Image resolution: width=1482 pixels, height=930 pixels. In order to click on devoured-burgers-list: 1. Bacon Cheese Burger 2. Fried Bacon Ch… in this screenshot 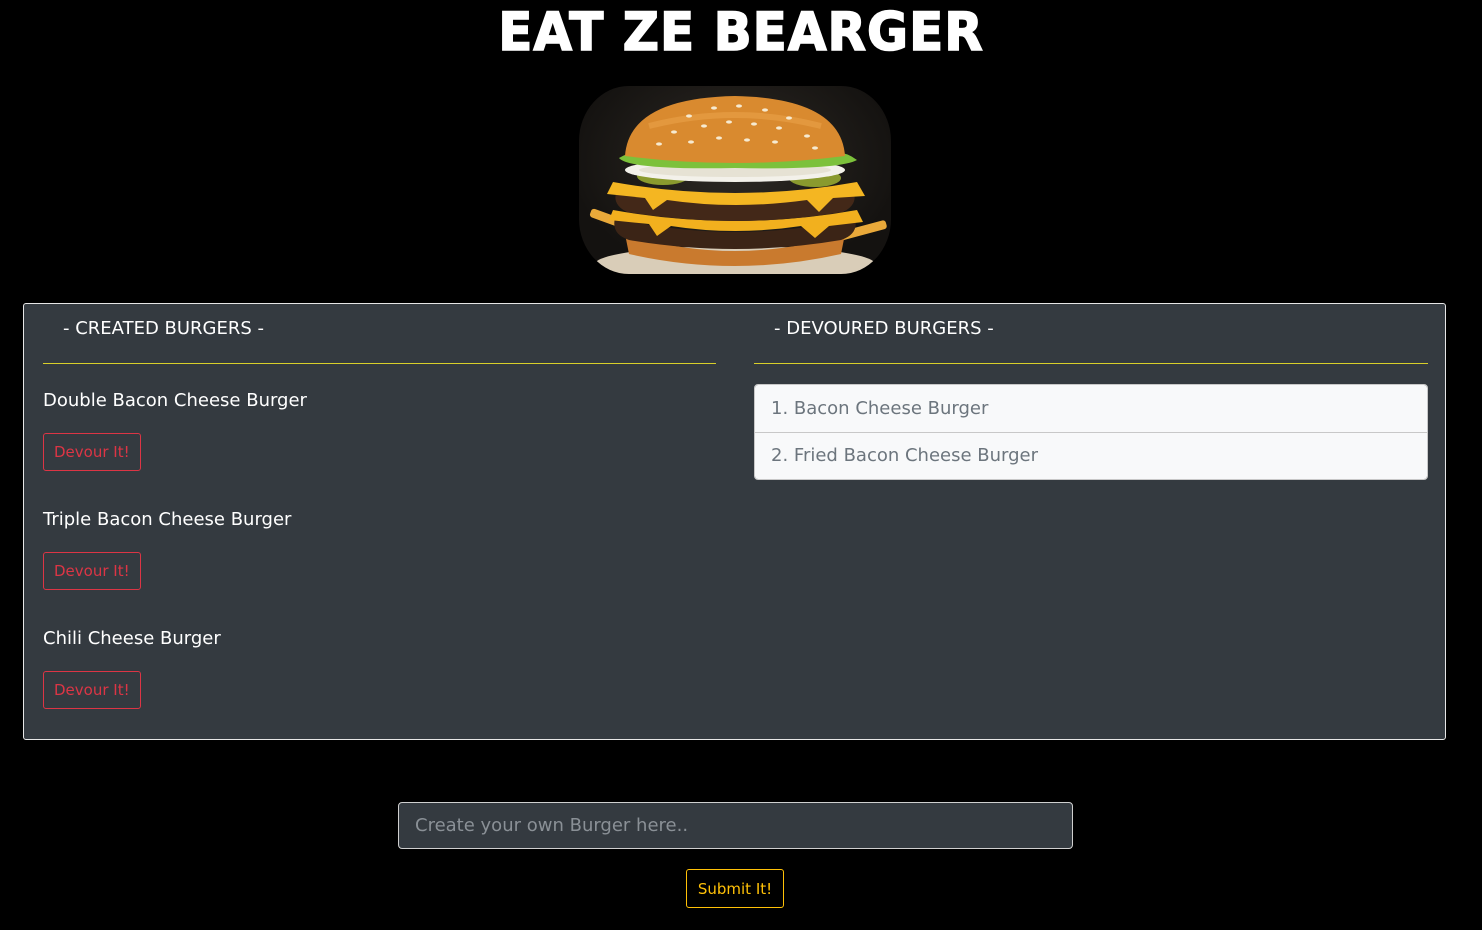, I will do `click(1091, 432)`.